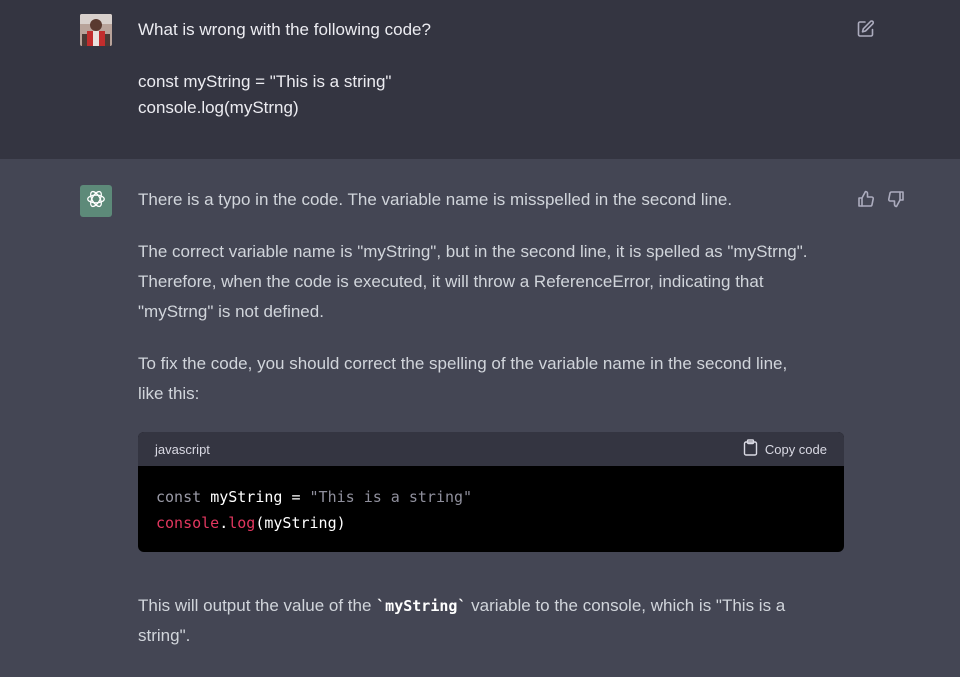 The width and height of the screenshot is (960, 677). I want to click on openai-logo-icon, so click(96, 201).